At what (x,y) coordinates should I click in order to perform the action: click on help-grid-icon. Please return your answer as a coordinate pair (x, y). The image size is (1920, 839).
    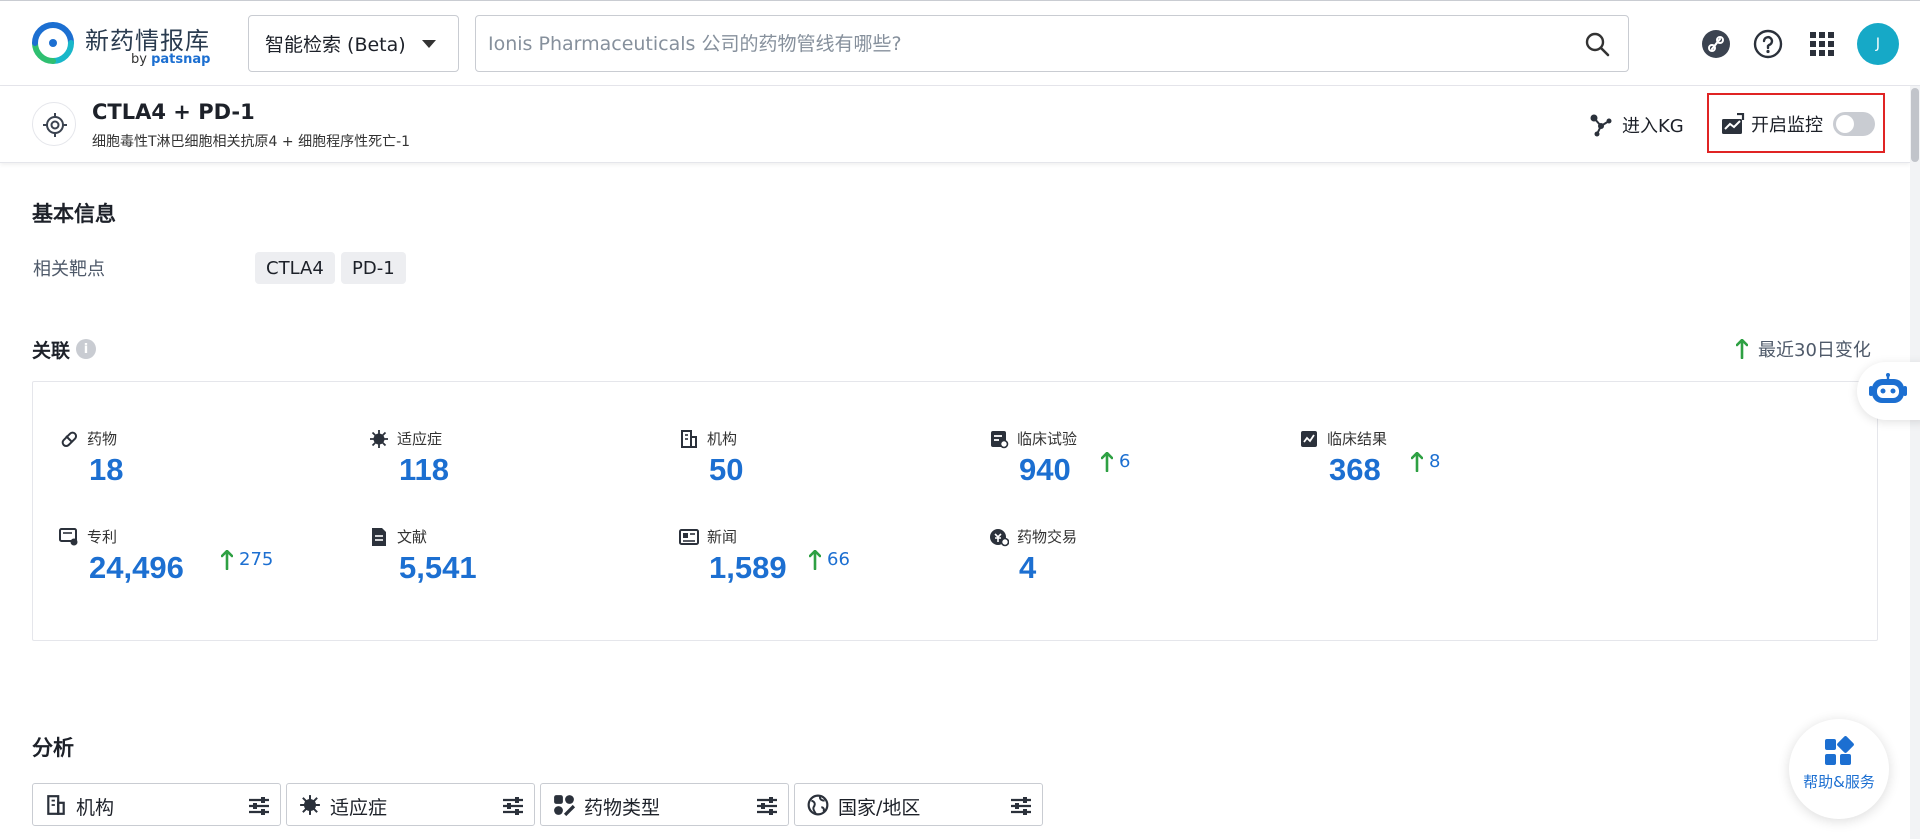
    Looking at the image, I should click on (1839, 750).